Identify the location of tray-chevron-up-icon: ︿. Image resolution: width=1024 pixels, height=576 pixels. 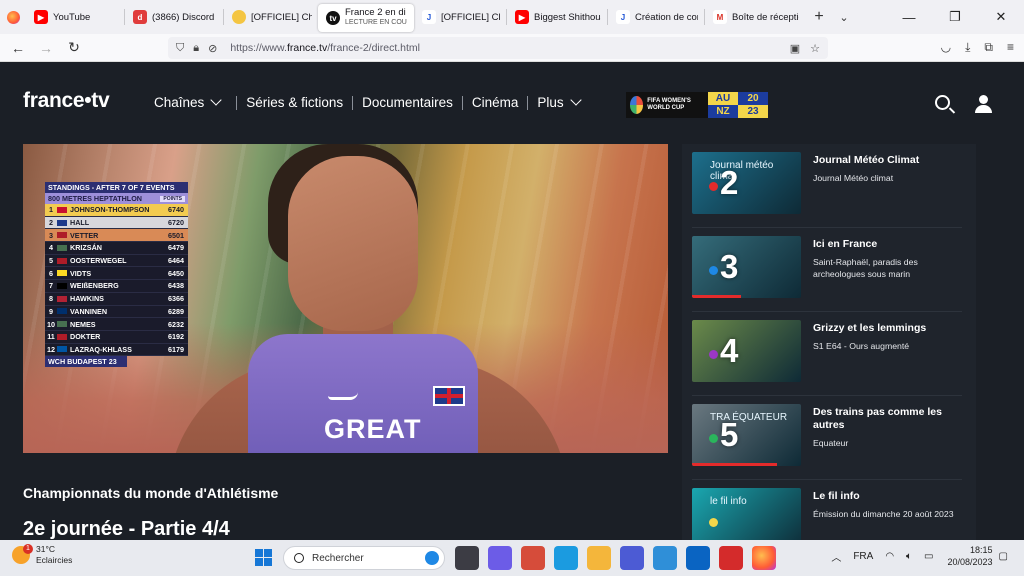
(836, 556).